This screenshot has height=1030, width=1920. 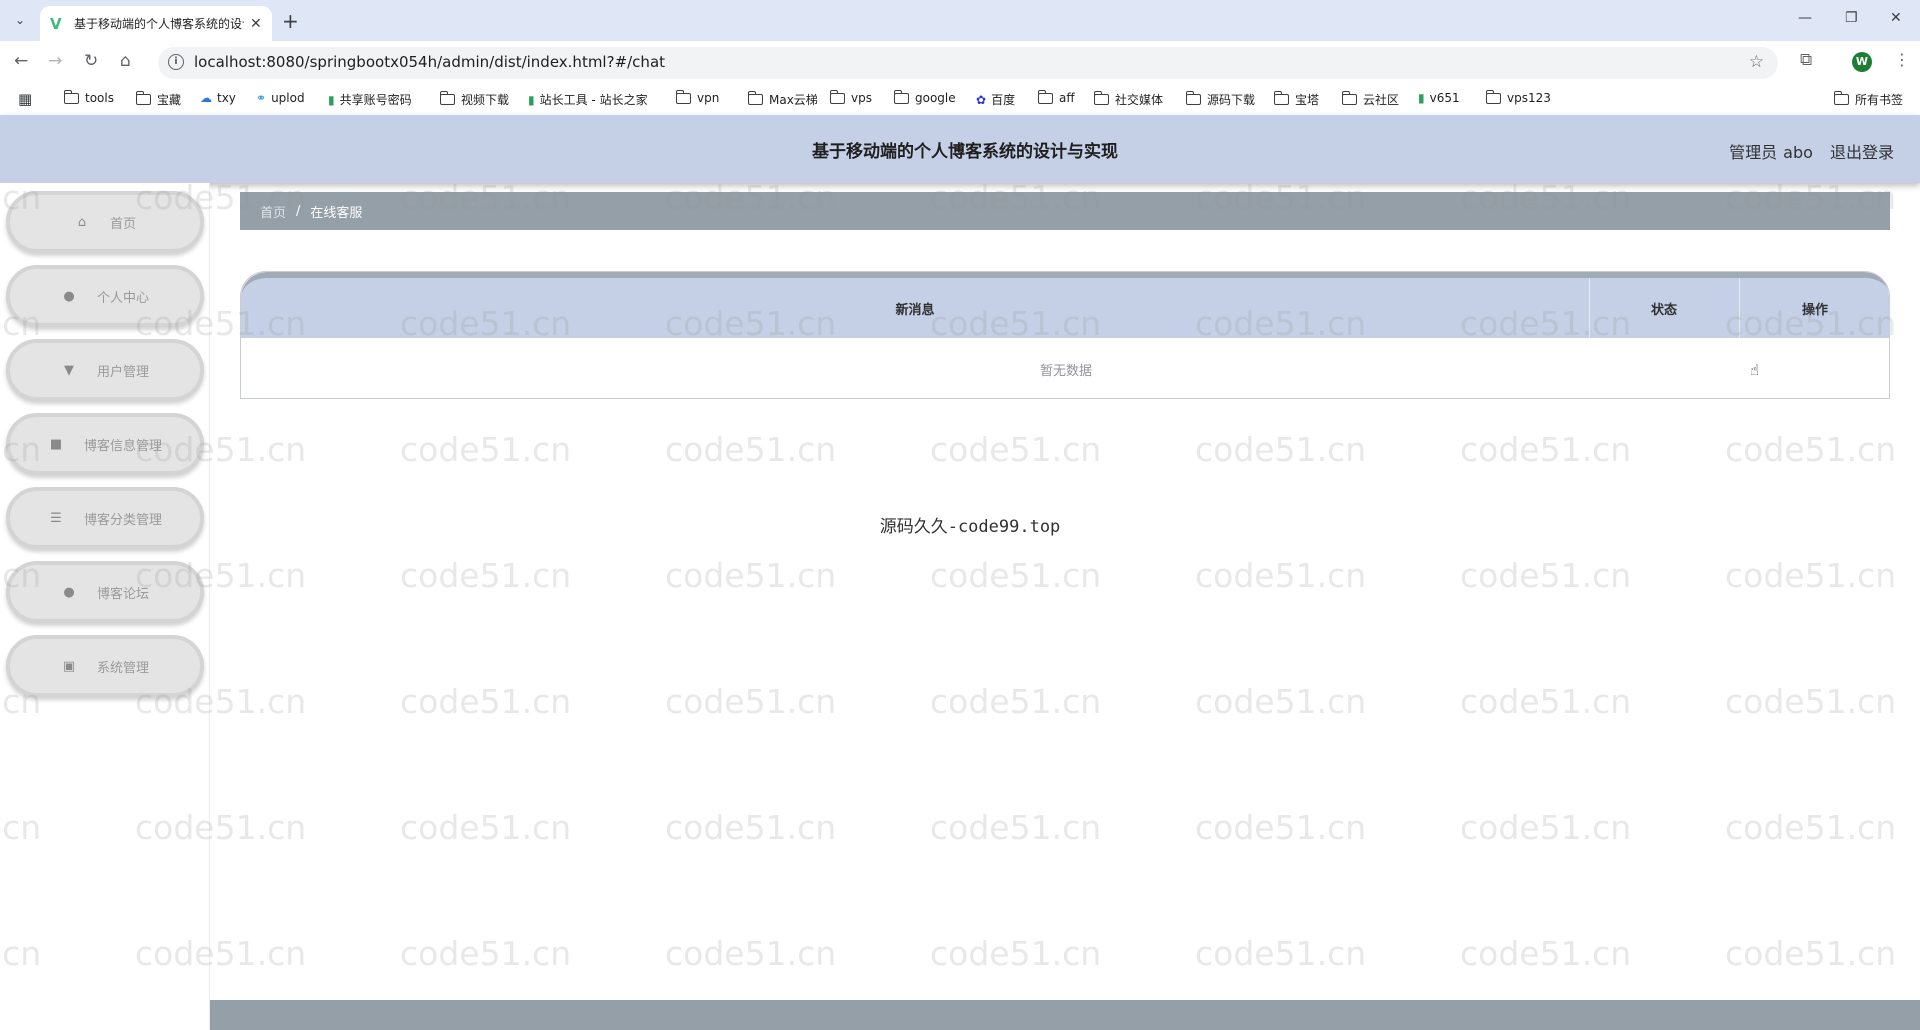 What do you see at coordinates (1798, 152) in the screenshot?
I see `user-name: abo` at bounding box center [1798, 152].